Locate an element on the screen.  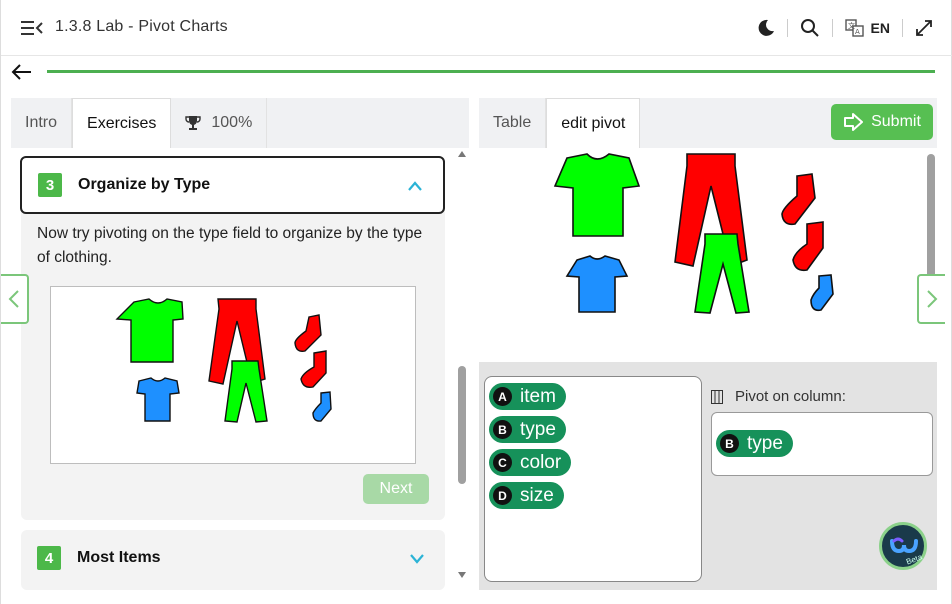
chevron-up-icon is located at coordinates (415, 186).